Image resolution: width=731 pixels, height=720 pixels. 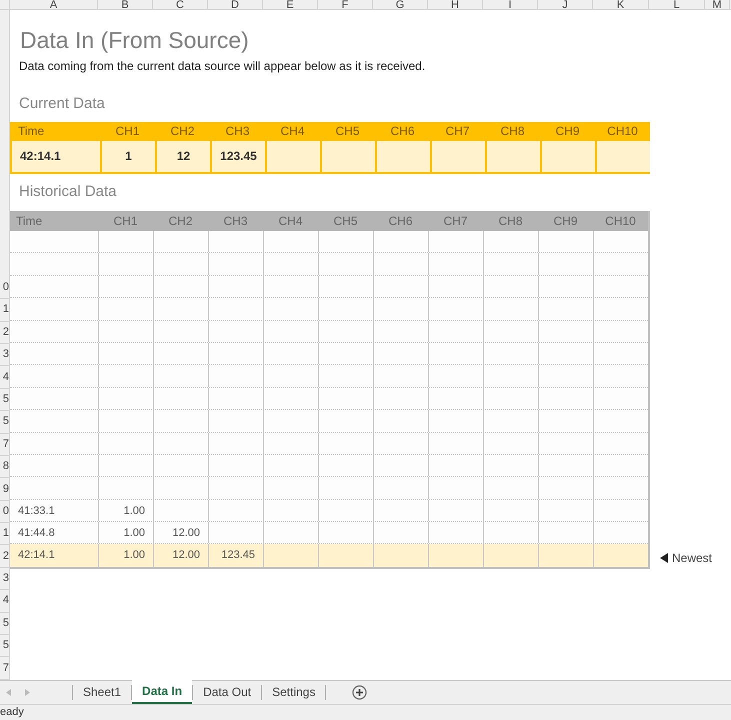 What do you see at coordinates (36, 533) in the screenshot?
I see `table-cell: 41:44.8` at bounding box center [36, 533].